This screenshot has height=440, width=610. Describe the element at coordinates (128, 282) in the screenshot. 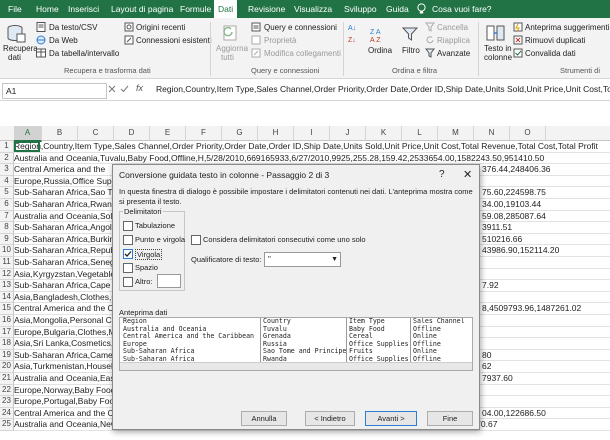

I see `other-checkbox` at that location.